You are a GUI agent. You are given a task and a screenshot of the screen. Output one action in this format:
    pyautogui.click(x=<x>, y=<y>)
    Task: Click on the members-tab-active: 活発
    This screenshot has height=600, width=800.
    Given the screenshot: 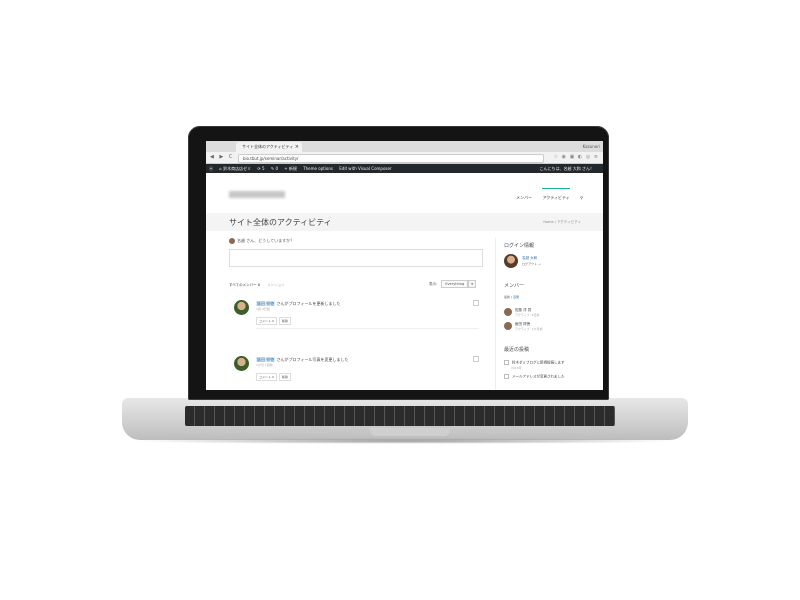 What is the action you would take?
    pyautogui.click(x=516, y=297)
    